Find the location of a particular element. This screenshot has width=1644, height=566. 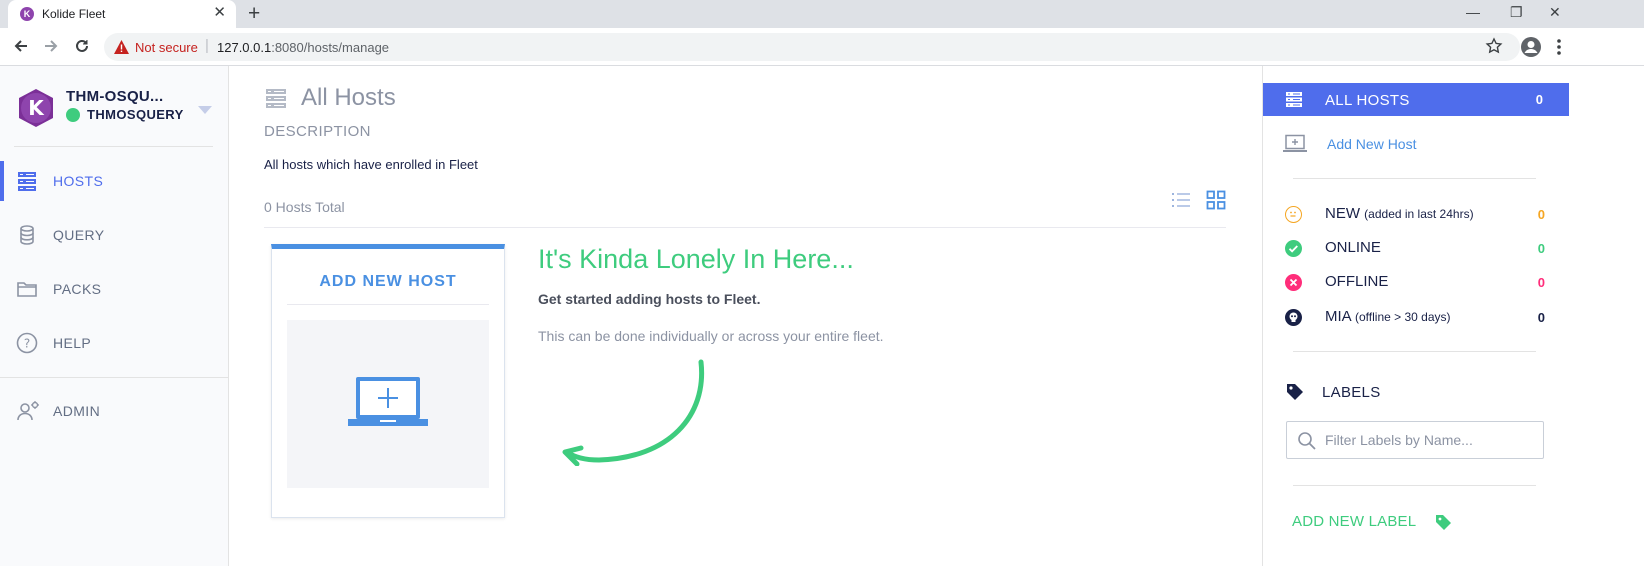

list-view-icon is located at coordinates (1181, 200).